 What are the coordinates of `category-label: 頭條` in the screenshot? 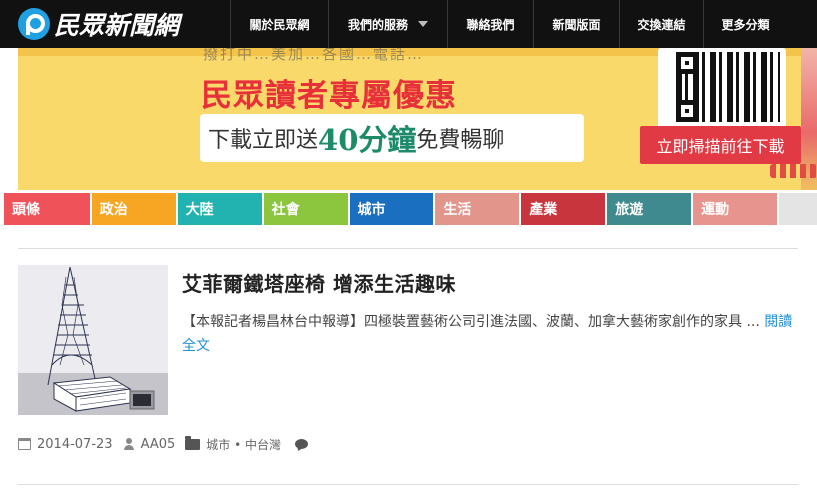 It's located at (26, 210).